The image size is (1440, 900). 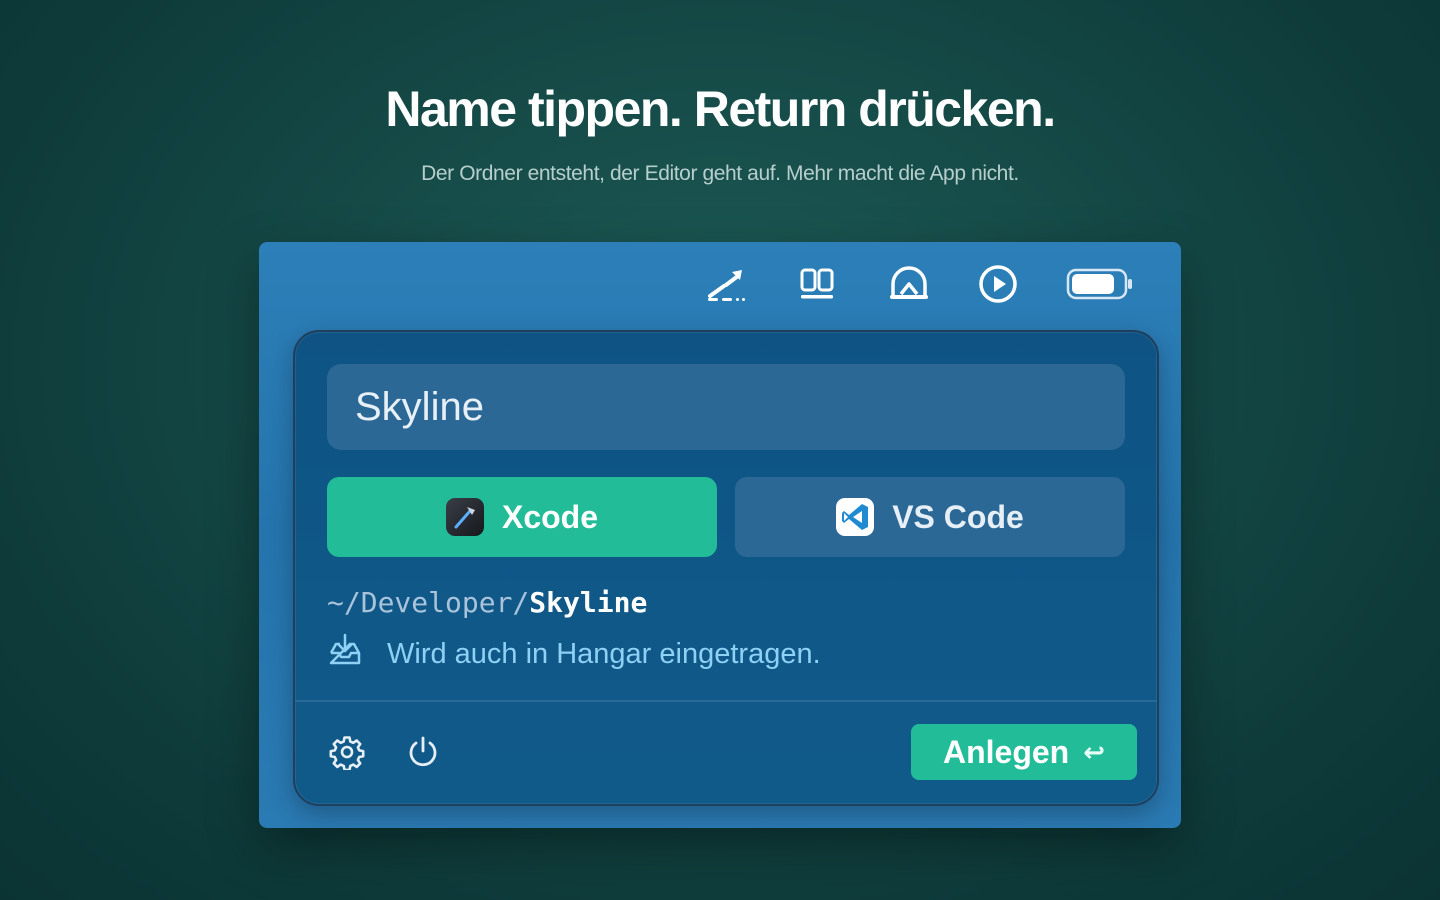 I want to click on hangar-icon, so click(x=909, y=284).